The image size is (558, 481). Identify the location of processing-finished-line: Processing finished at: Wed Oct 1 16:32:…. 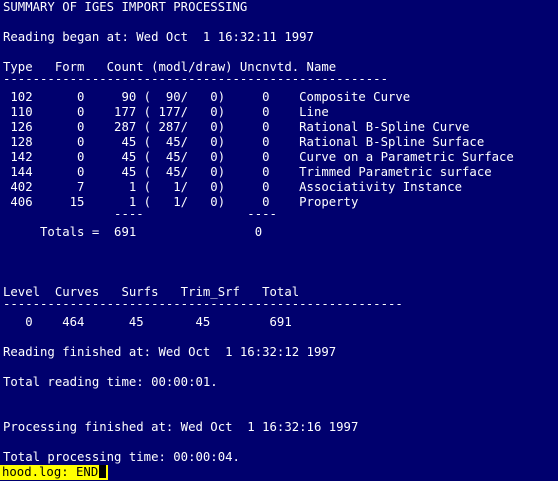
(181, 427).